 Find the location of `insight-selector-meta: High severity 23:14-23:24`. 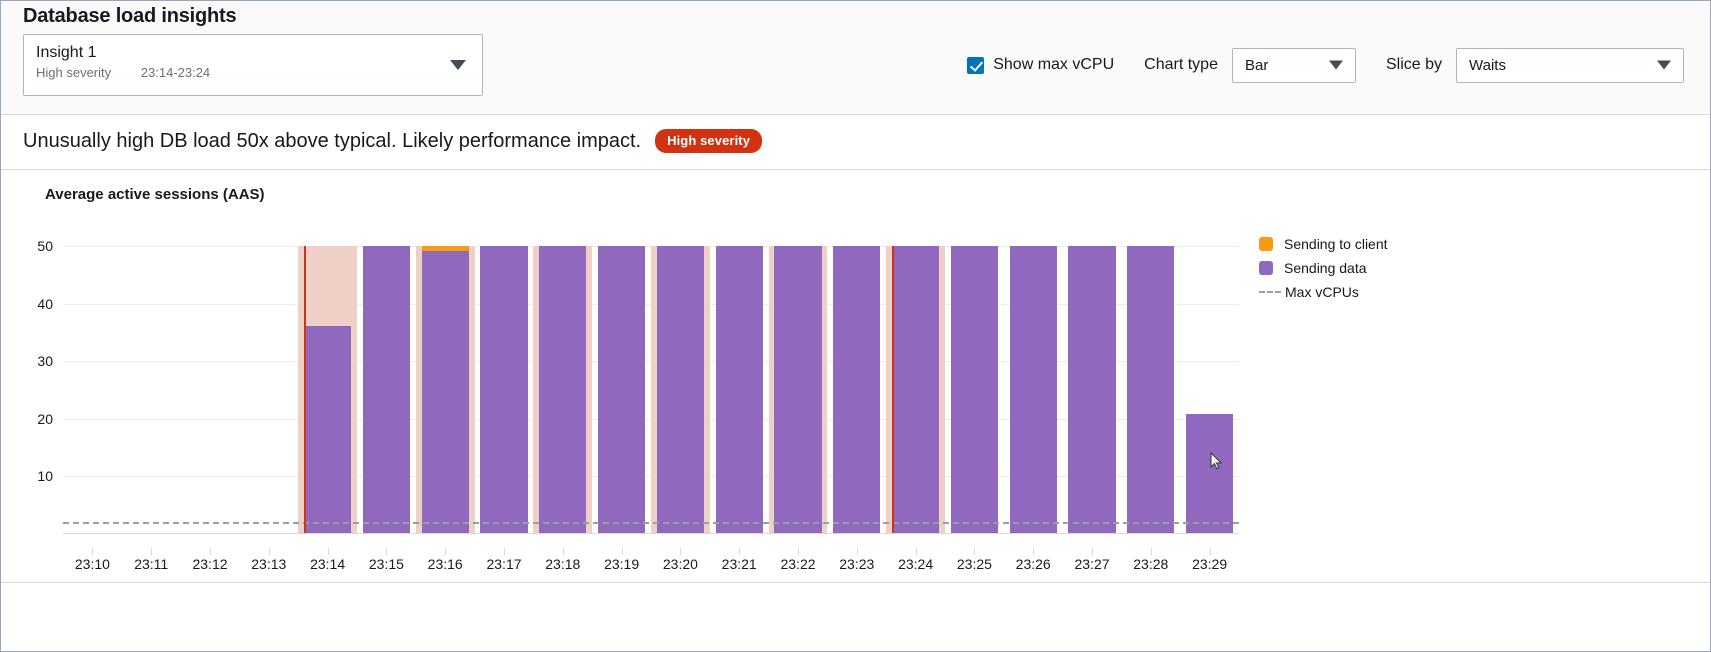

insight-selector-meta: High severity 23:14-23:24 is located at coordinates (253, 73).